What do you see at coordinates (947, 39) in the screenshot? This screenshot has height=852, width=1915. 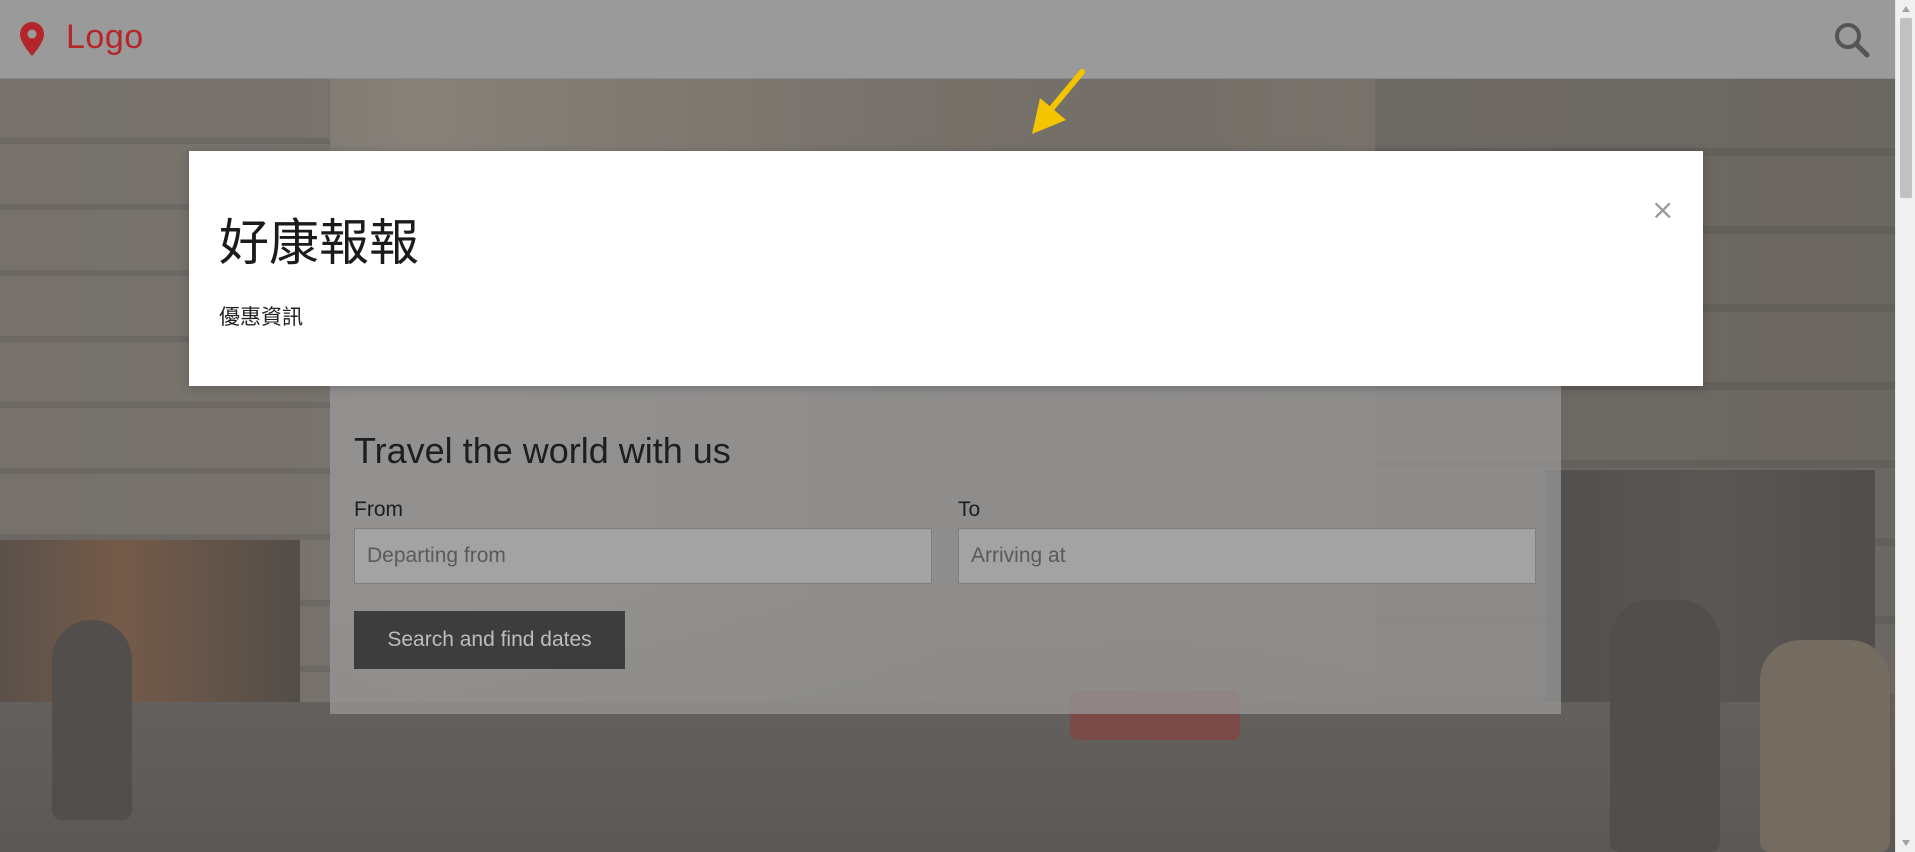 I see `top-navbar: Logo` at bounding box center [947, 39].